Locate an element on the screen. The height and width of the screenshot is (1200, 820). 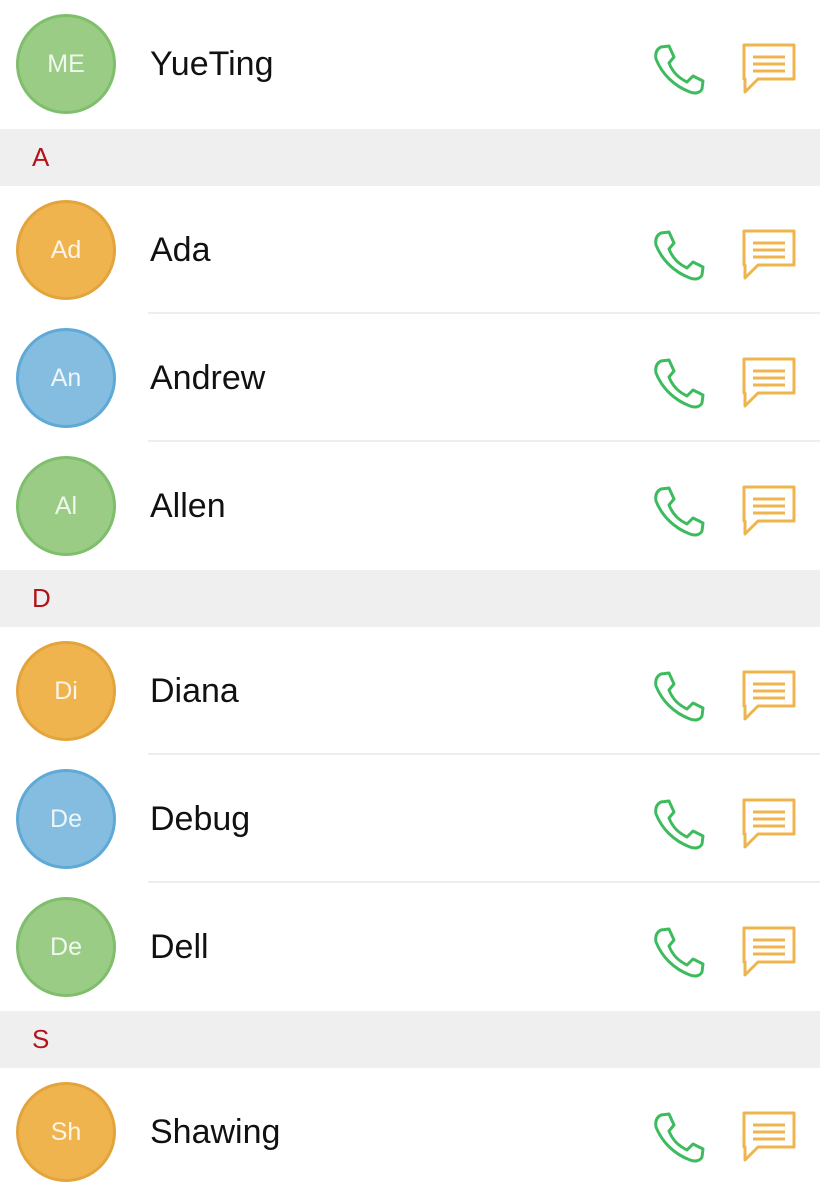
contact-row: De Debug is located at coordinates (410, 819).